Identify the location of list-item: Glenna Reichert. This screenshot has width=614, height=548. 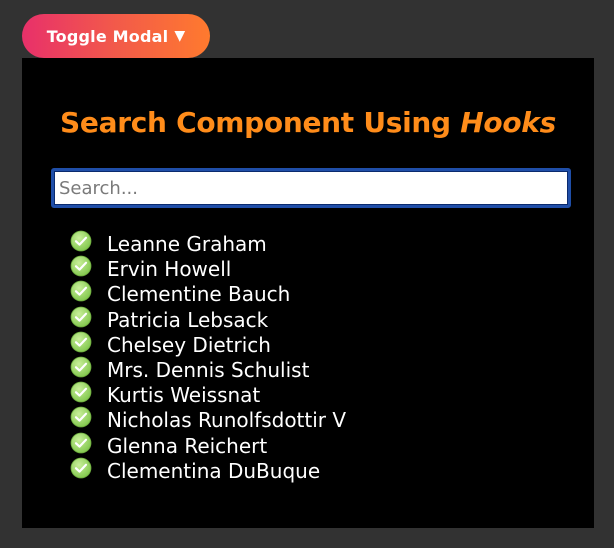
(208, 445).